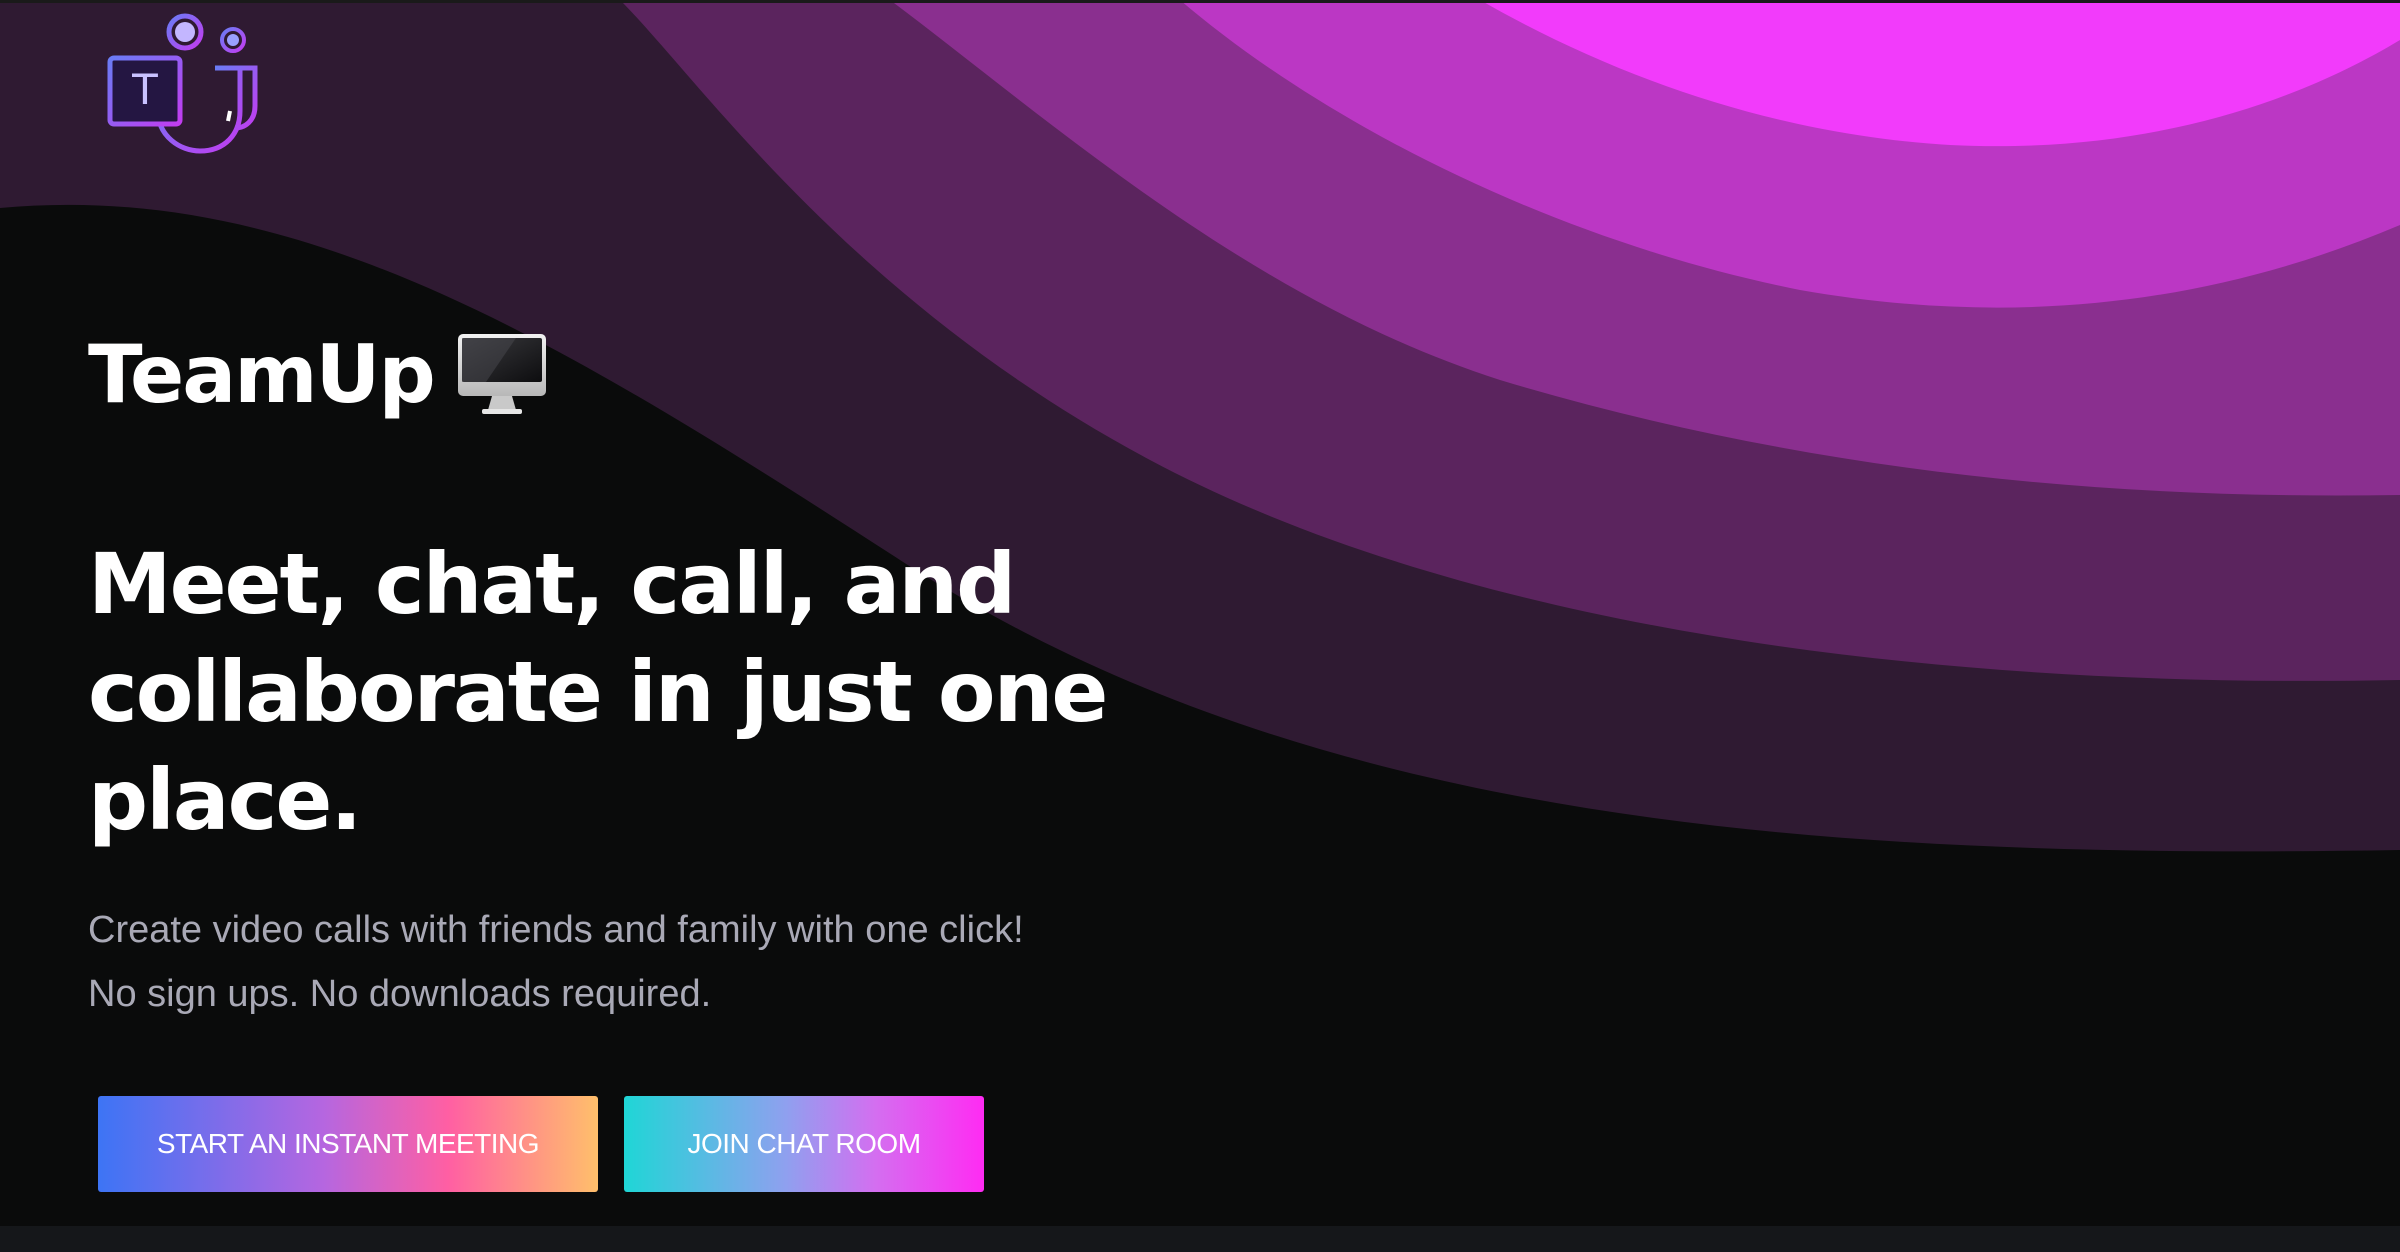 The image size is (2400, 1252). Describe the element at coordinates (1200, 1) in the screenshot. I see `top-border` at that location.